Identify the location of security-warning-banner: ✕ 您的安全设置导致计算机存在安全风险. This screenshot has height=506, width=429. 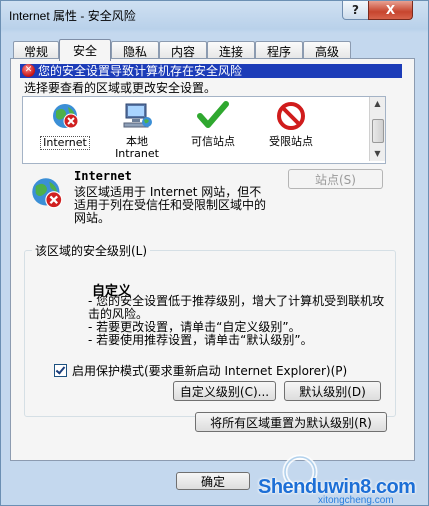
(211, 71).